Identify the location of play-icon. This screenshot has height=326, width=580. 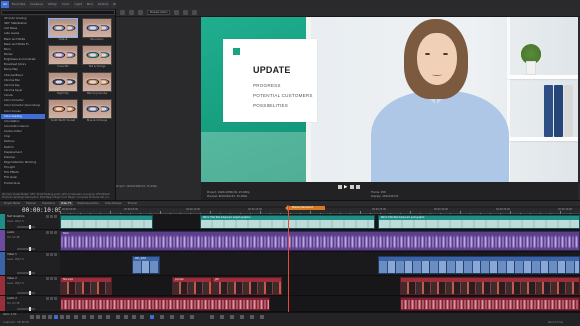
(346, 187).